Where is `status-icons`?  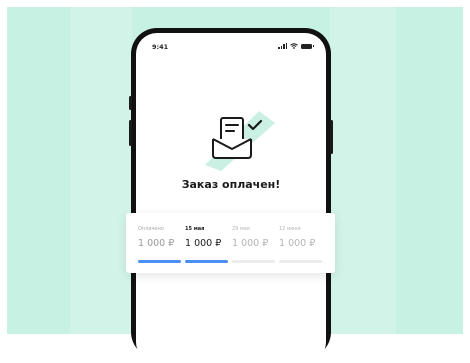
status-icons is located at coordinates (296, 46).